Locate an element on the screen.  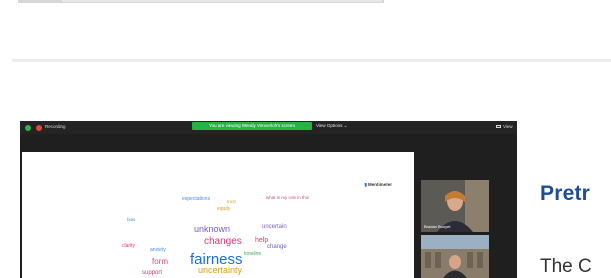
word-cloud-word: unknown is located at coordinates (212, 229).